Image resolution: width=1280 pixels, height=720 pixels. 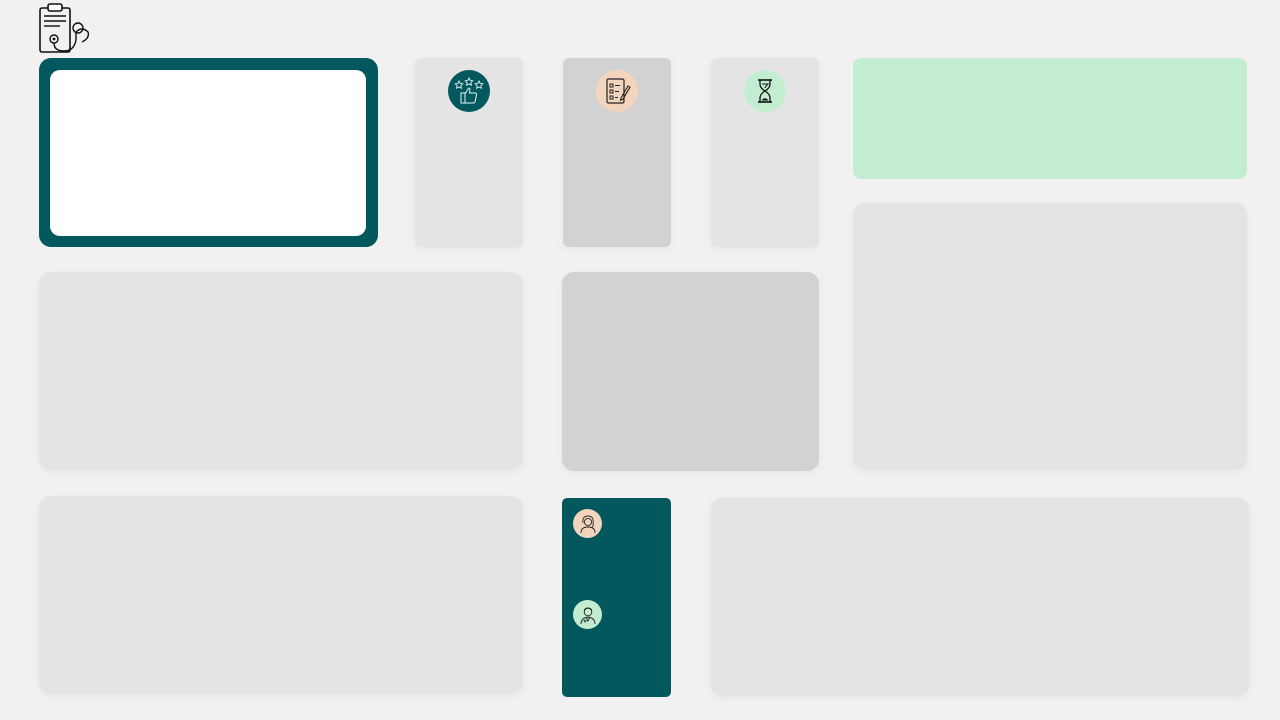 I want to click on hourglass-icon, so click(x=765, y=91).